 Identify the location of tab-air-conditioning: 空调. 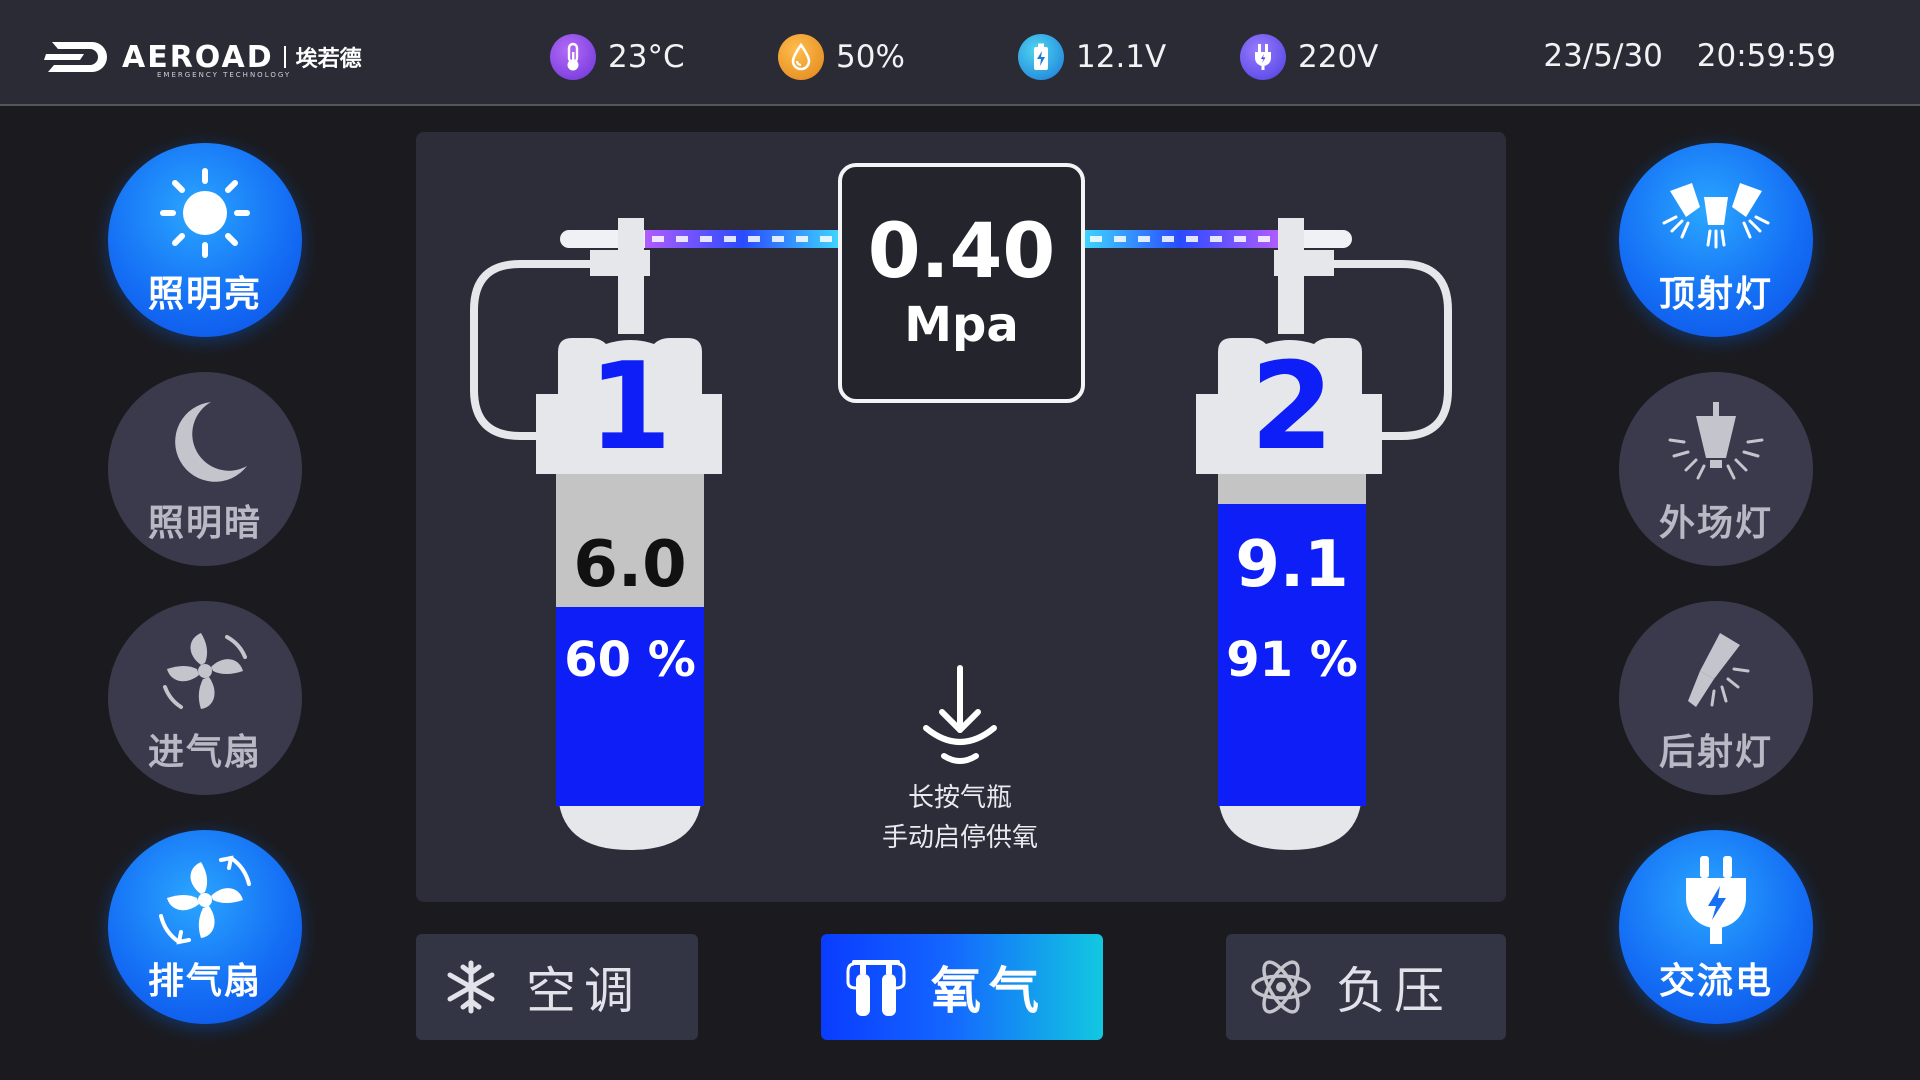
(557, 987).